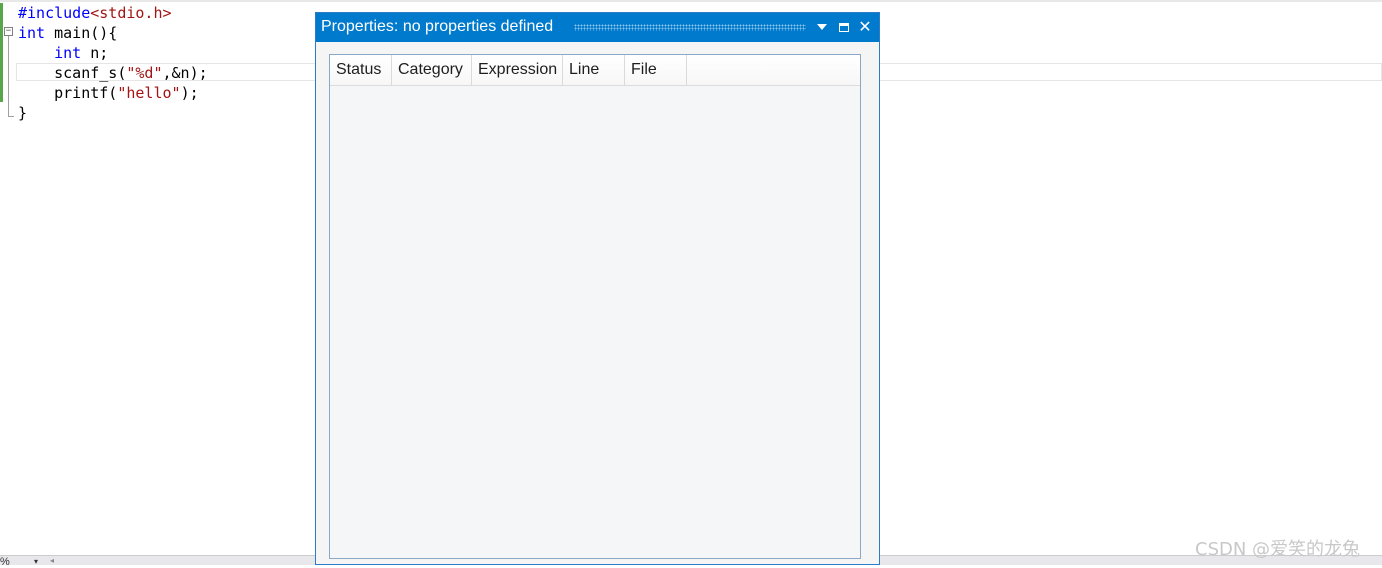  Describe the element at coordinates (437, 26) in the screenshot. I see `panel-title: Properties: no properties defined` at that location.